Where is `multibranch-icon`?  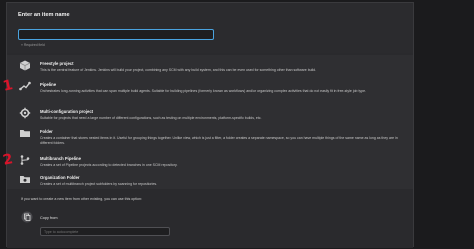
multibranch-icon is located at coordinates (25, 160).